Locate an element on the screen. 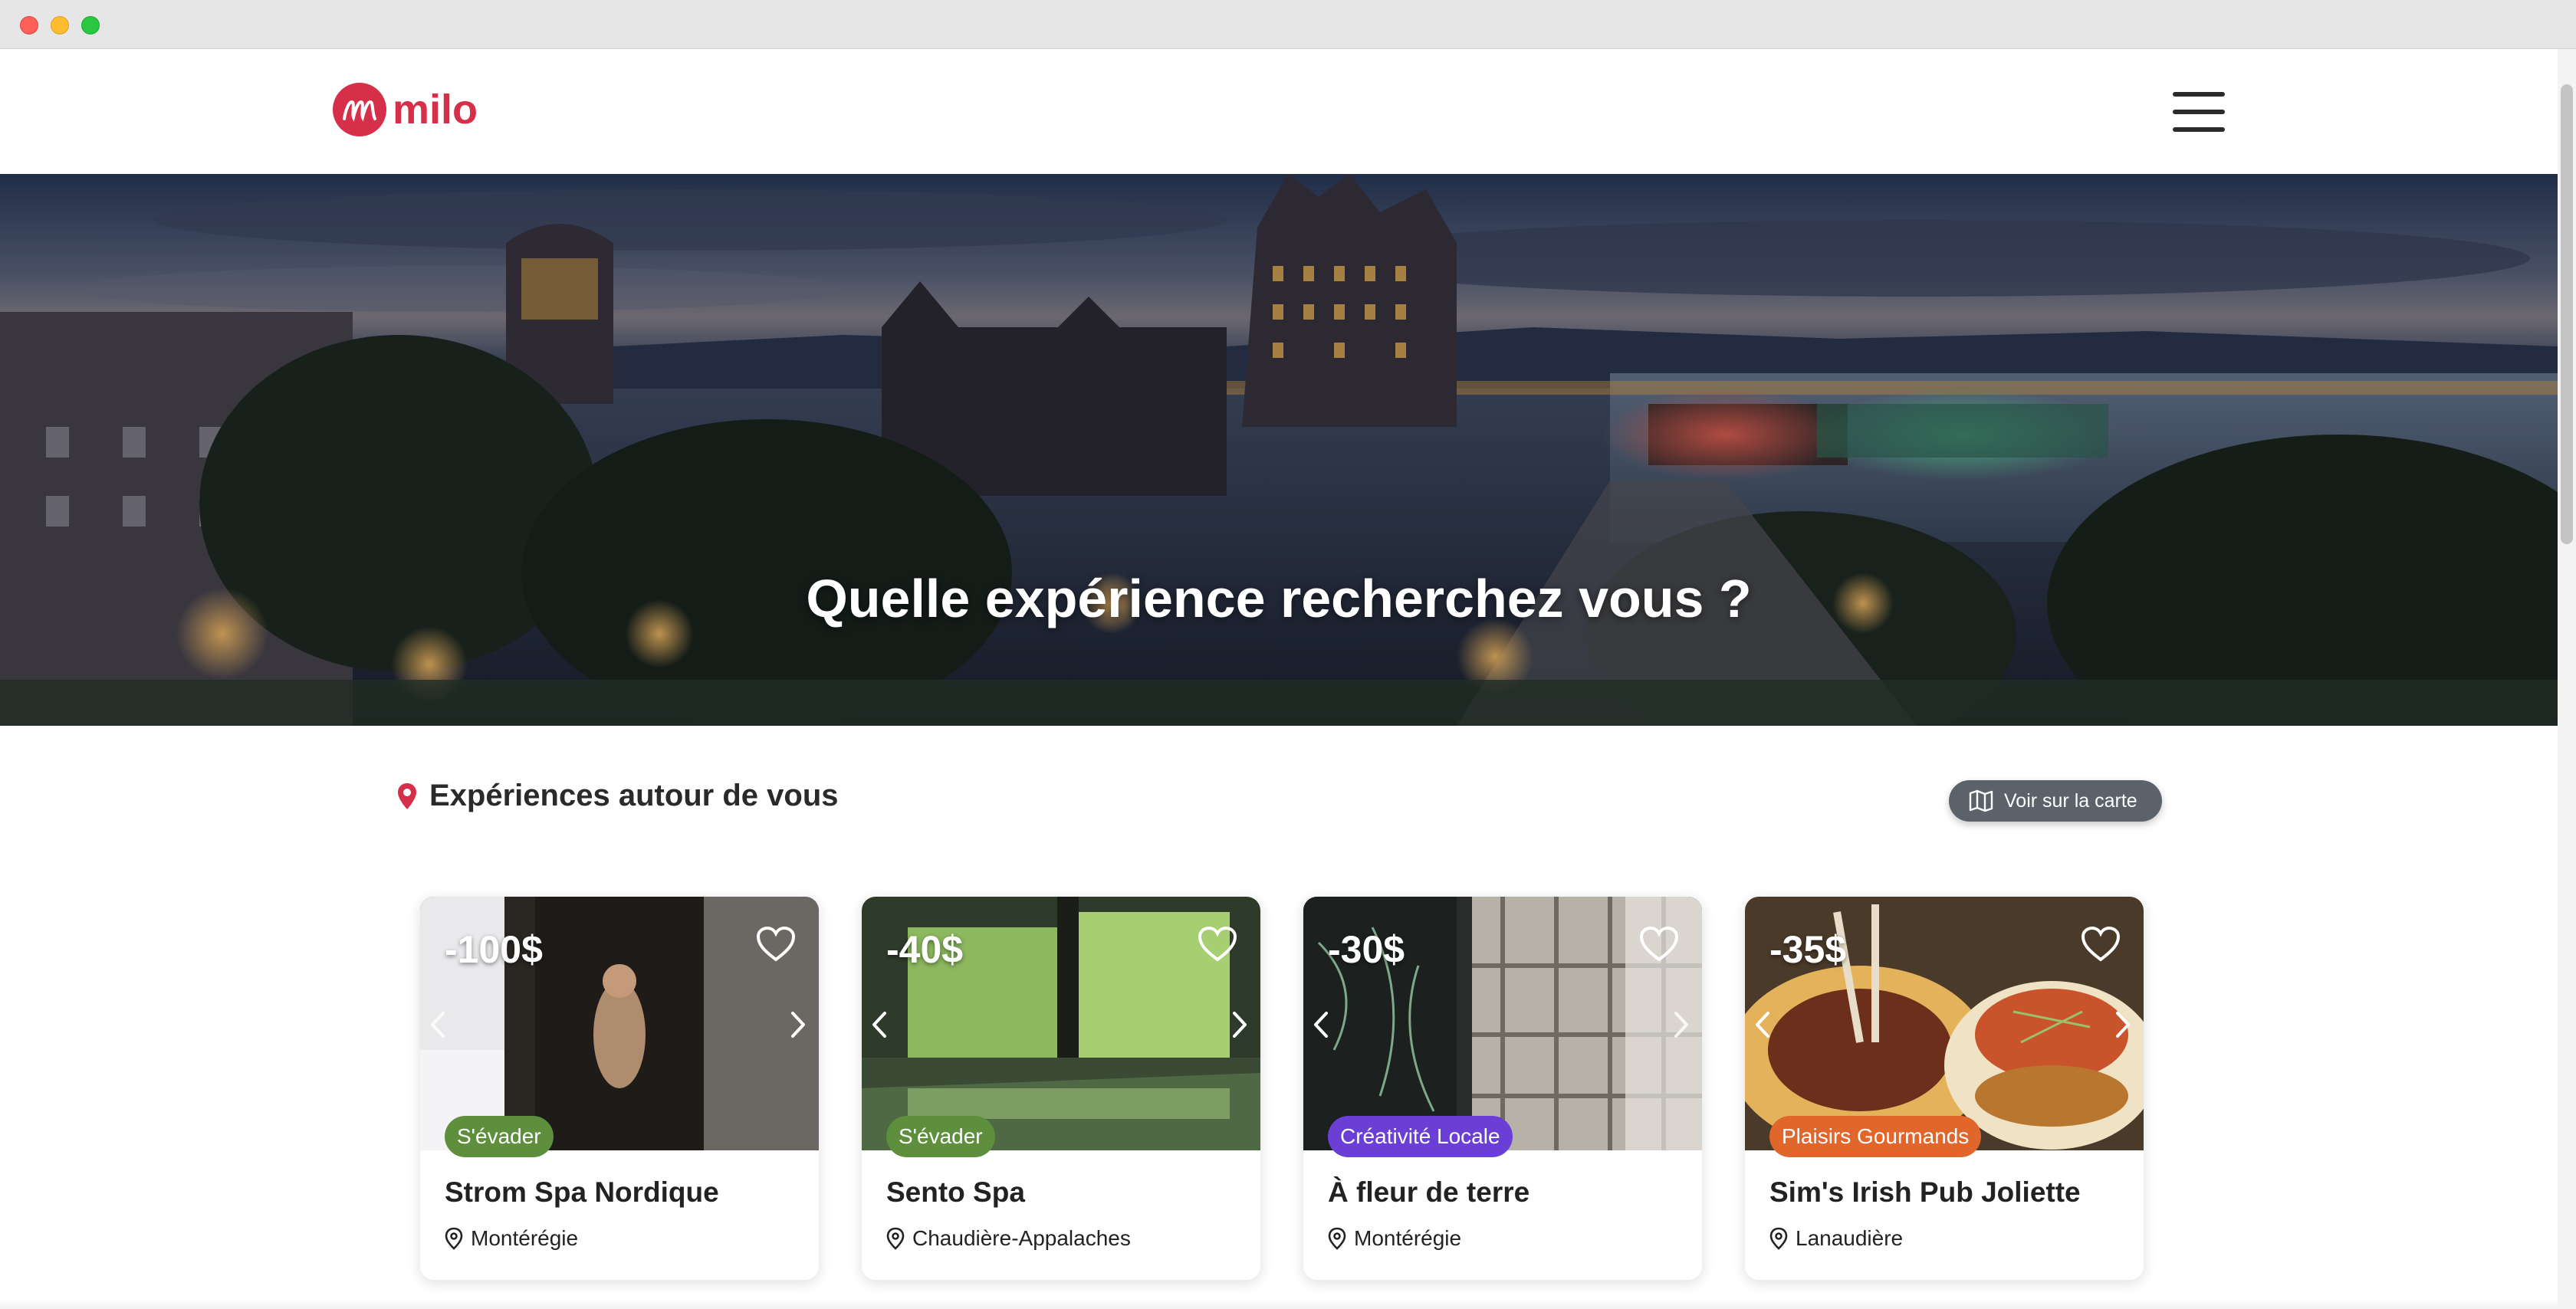 This screenshot has width=2576, height=1309. category-tag: Plaisirs Gourmands is located at coordinates (1876, 1136).